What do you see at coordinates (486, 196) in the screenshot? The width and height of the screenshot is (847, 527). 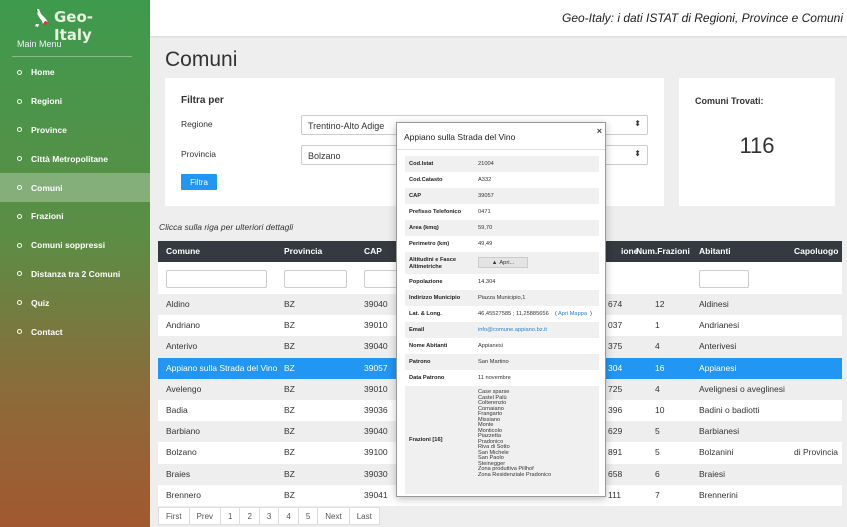 I see `detail-value: 39057` at bounding box center [486, 196].